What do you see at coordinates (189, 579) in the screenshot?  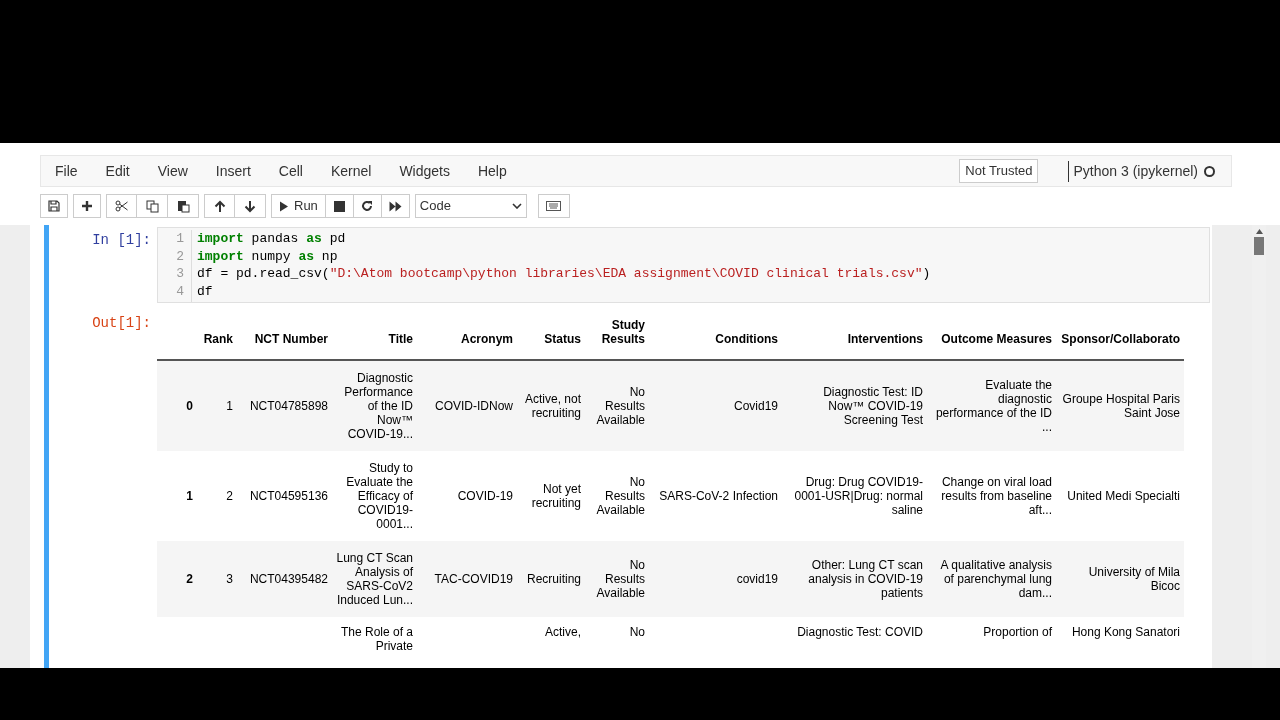 I see `row-index: 2` at bounding box center [189, 579].